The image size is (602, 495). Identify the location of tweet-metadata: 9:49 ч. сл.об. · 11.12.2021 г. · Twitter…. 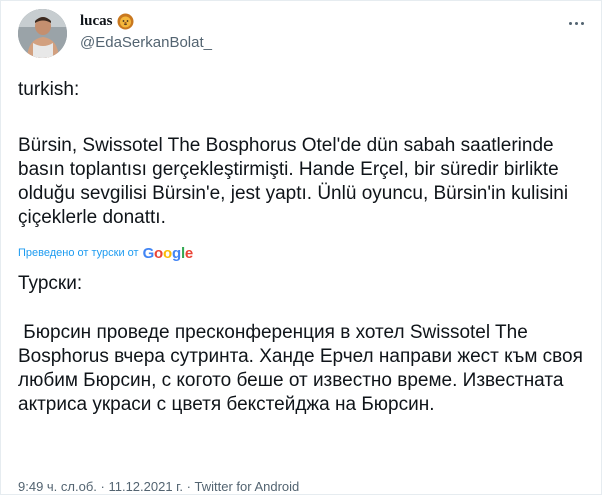
(158, 486).